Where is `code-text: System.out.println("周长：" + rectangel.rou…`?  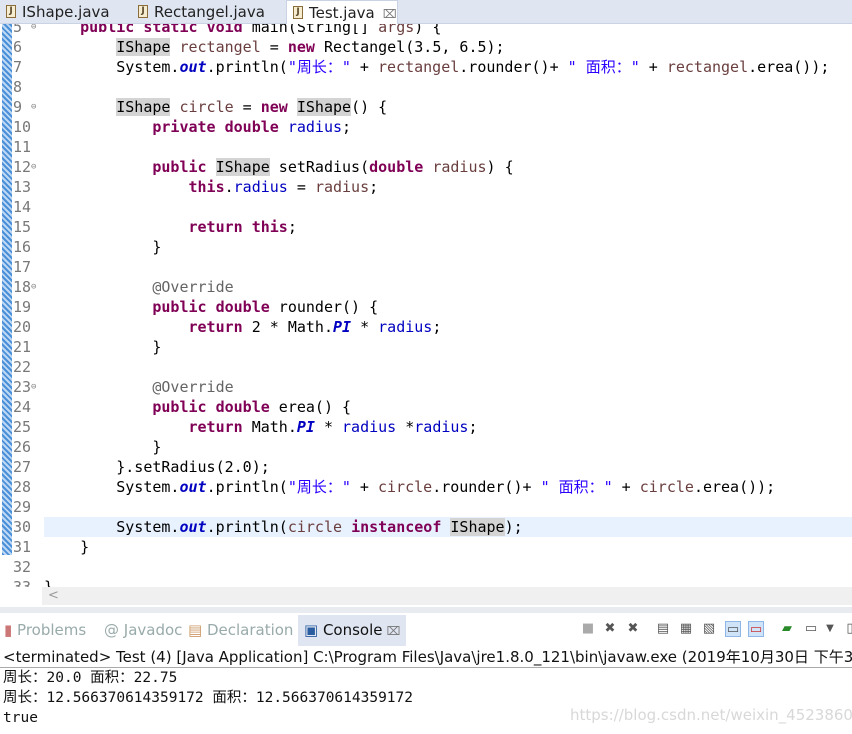 code-text: System.out.println("周长：" + rectangel.rou… is located at coordinates (436, 67).